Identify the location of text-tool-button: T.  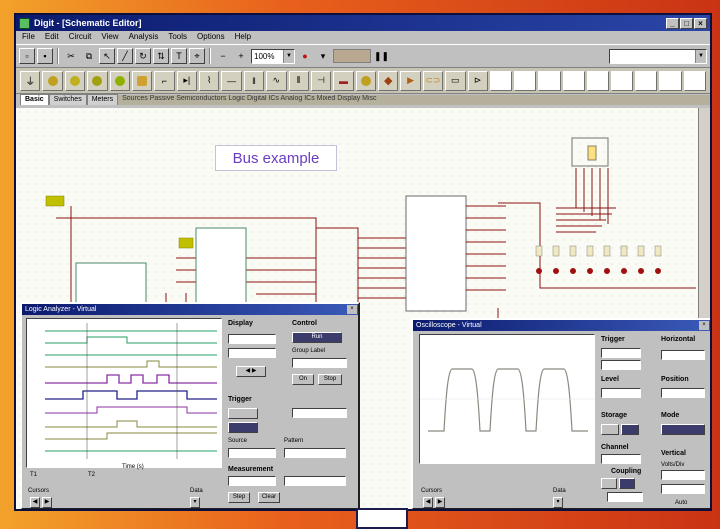
(179, 56).